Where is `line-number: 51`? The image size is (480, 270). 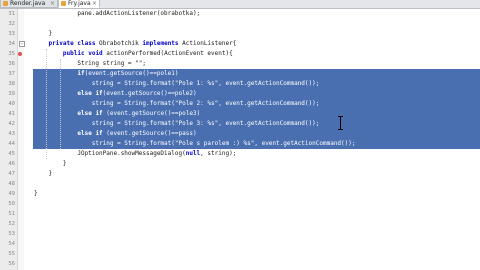
line-number: 51 is located at coordinates (11, 214).